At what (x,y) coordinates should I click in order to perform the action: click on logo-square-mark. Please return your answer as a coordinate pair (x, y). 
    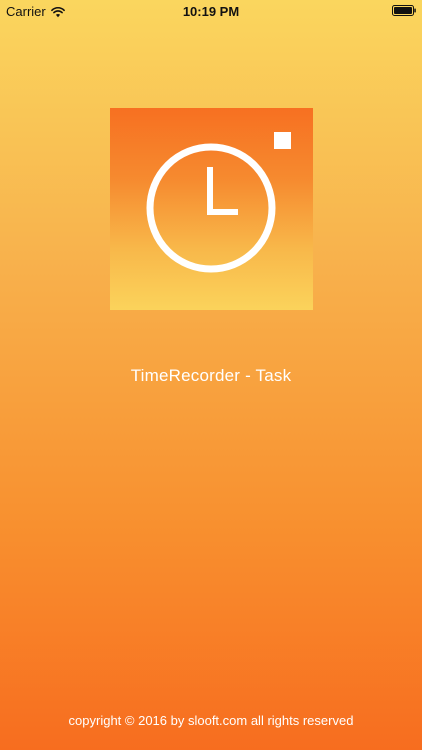
    Looking at the image, I should click on (282, 140).